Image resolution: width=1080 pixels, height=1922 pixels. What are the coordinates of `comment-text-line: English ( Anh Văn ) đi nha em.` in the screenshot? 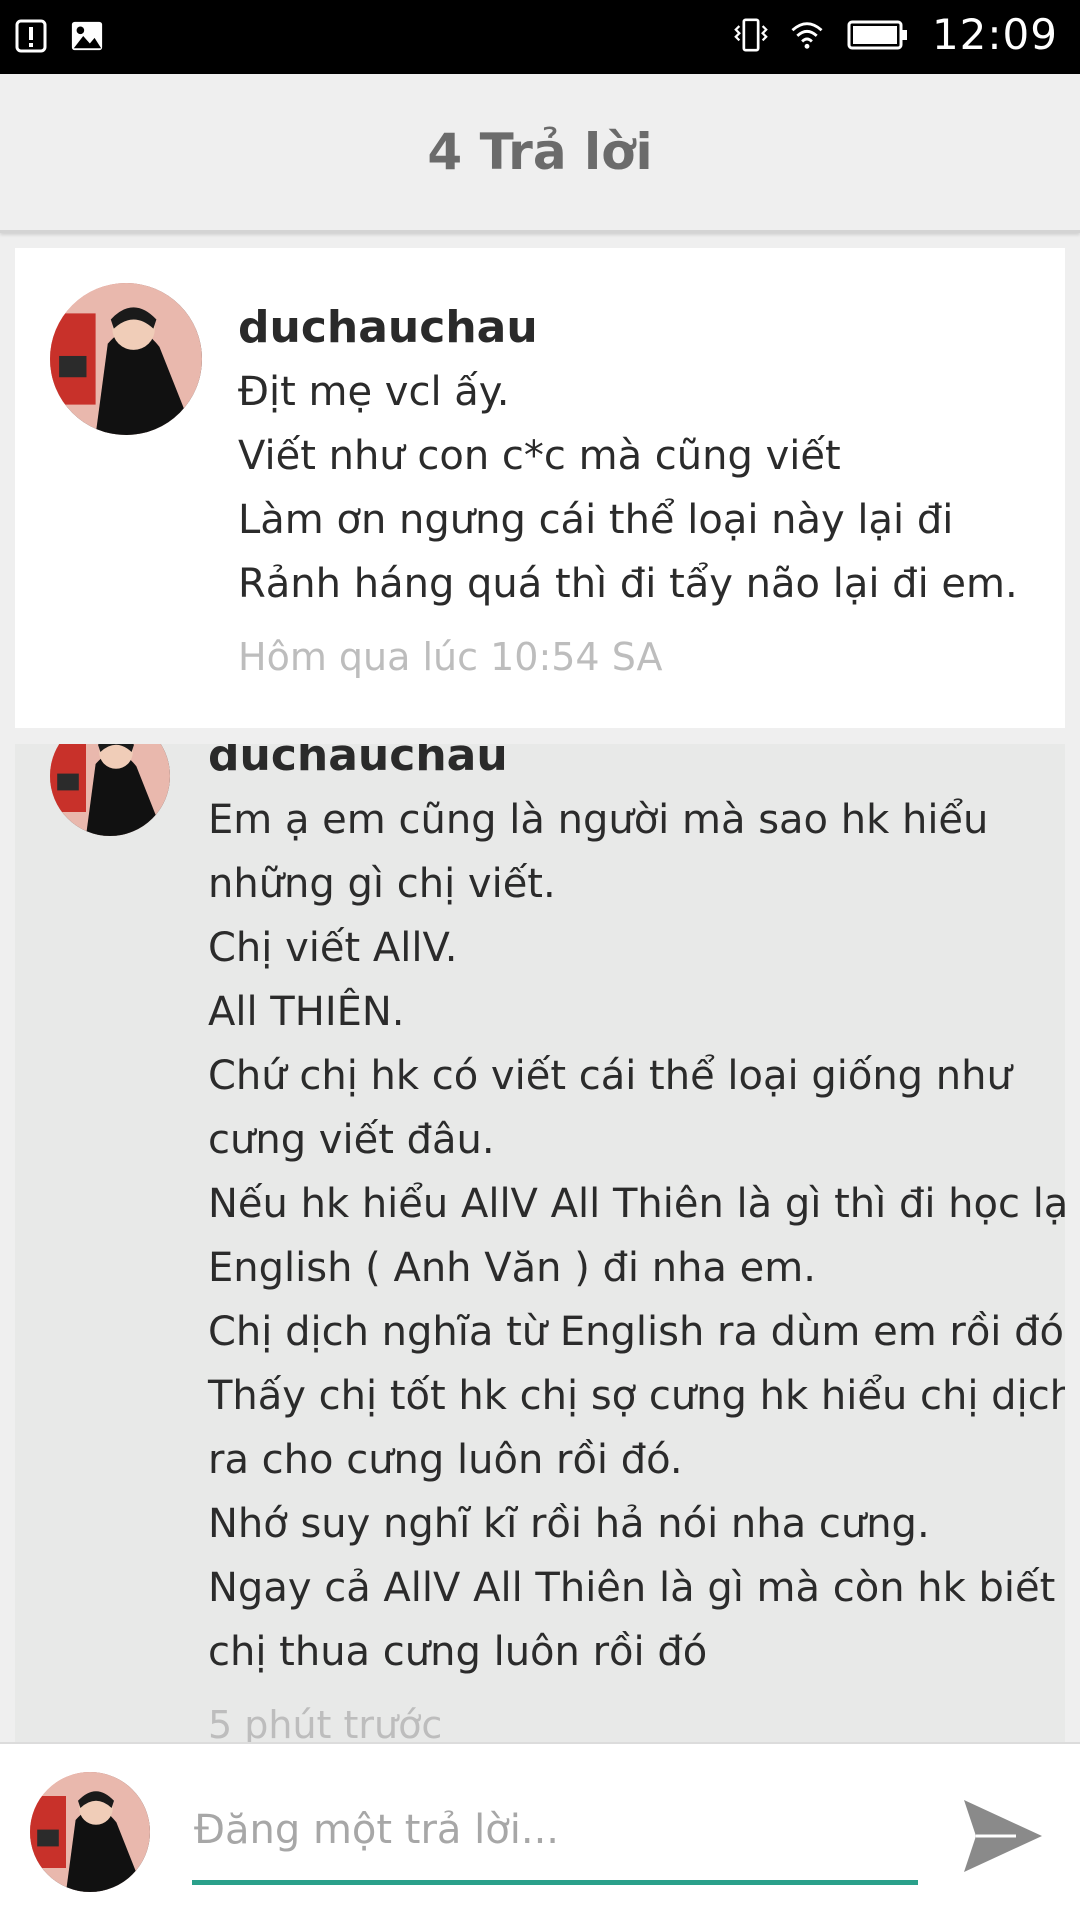 It's located at (512, 1268).